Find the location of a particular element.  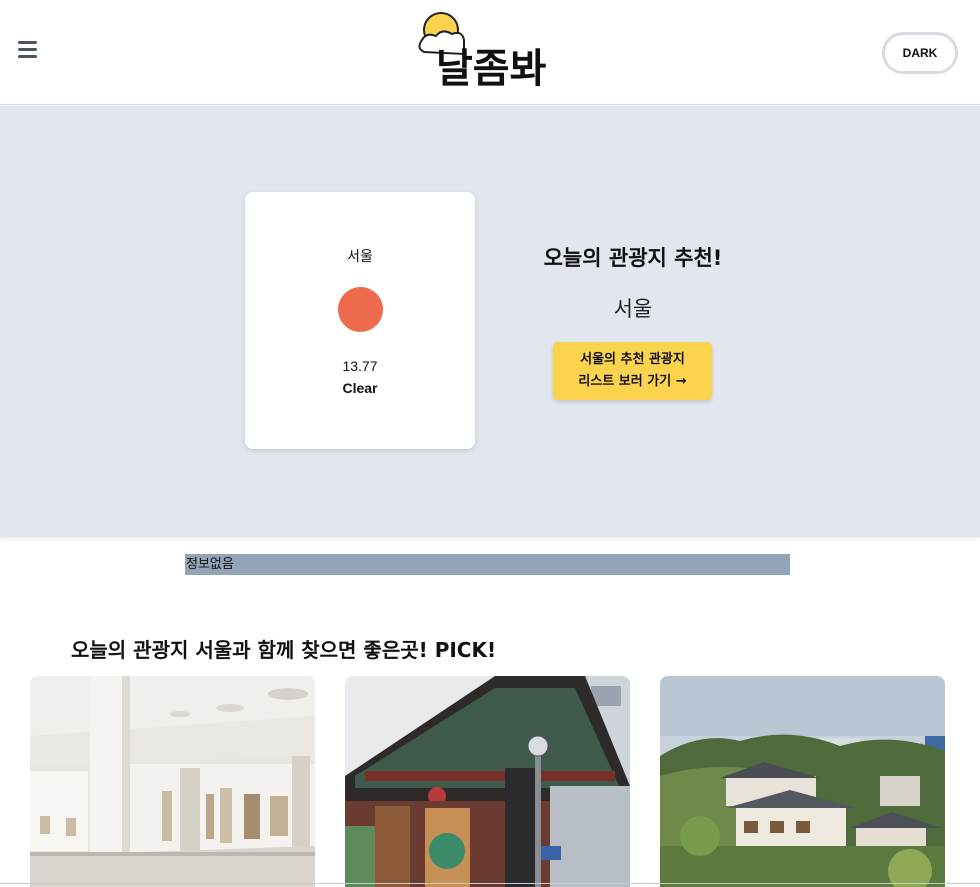

pick-section-title: 오늘의 관광지 서울과 함께 찾으면 좋은곳! PICK! is located at coordinates (284, 650).